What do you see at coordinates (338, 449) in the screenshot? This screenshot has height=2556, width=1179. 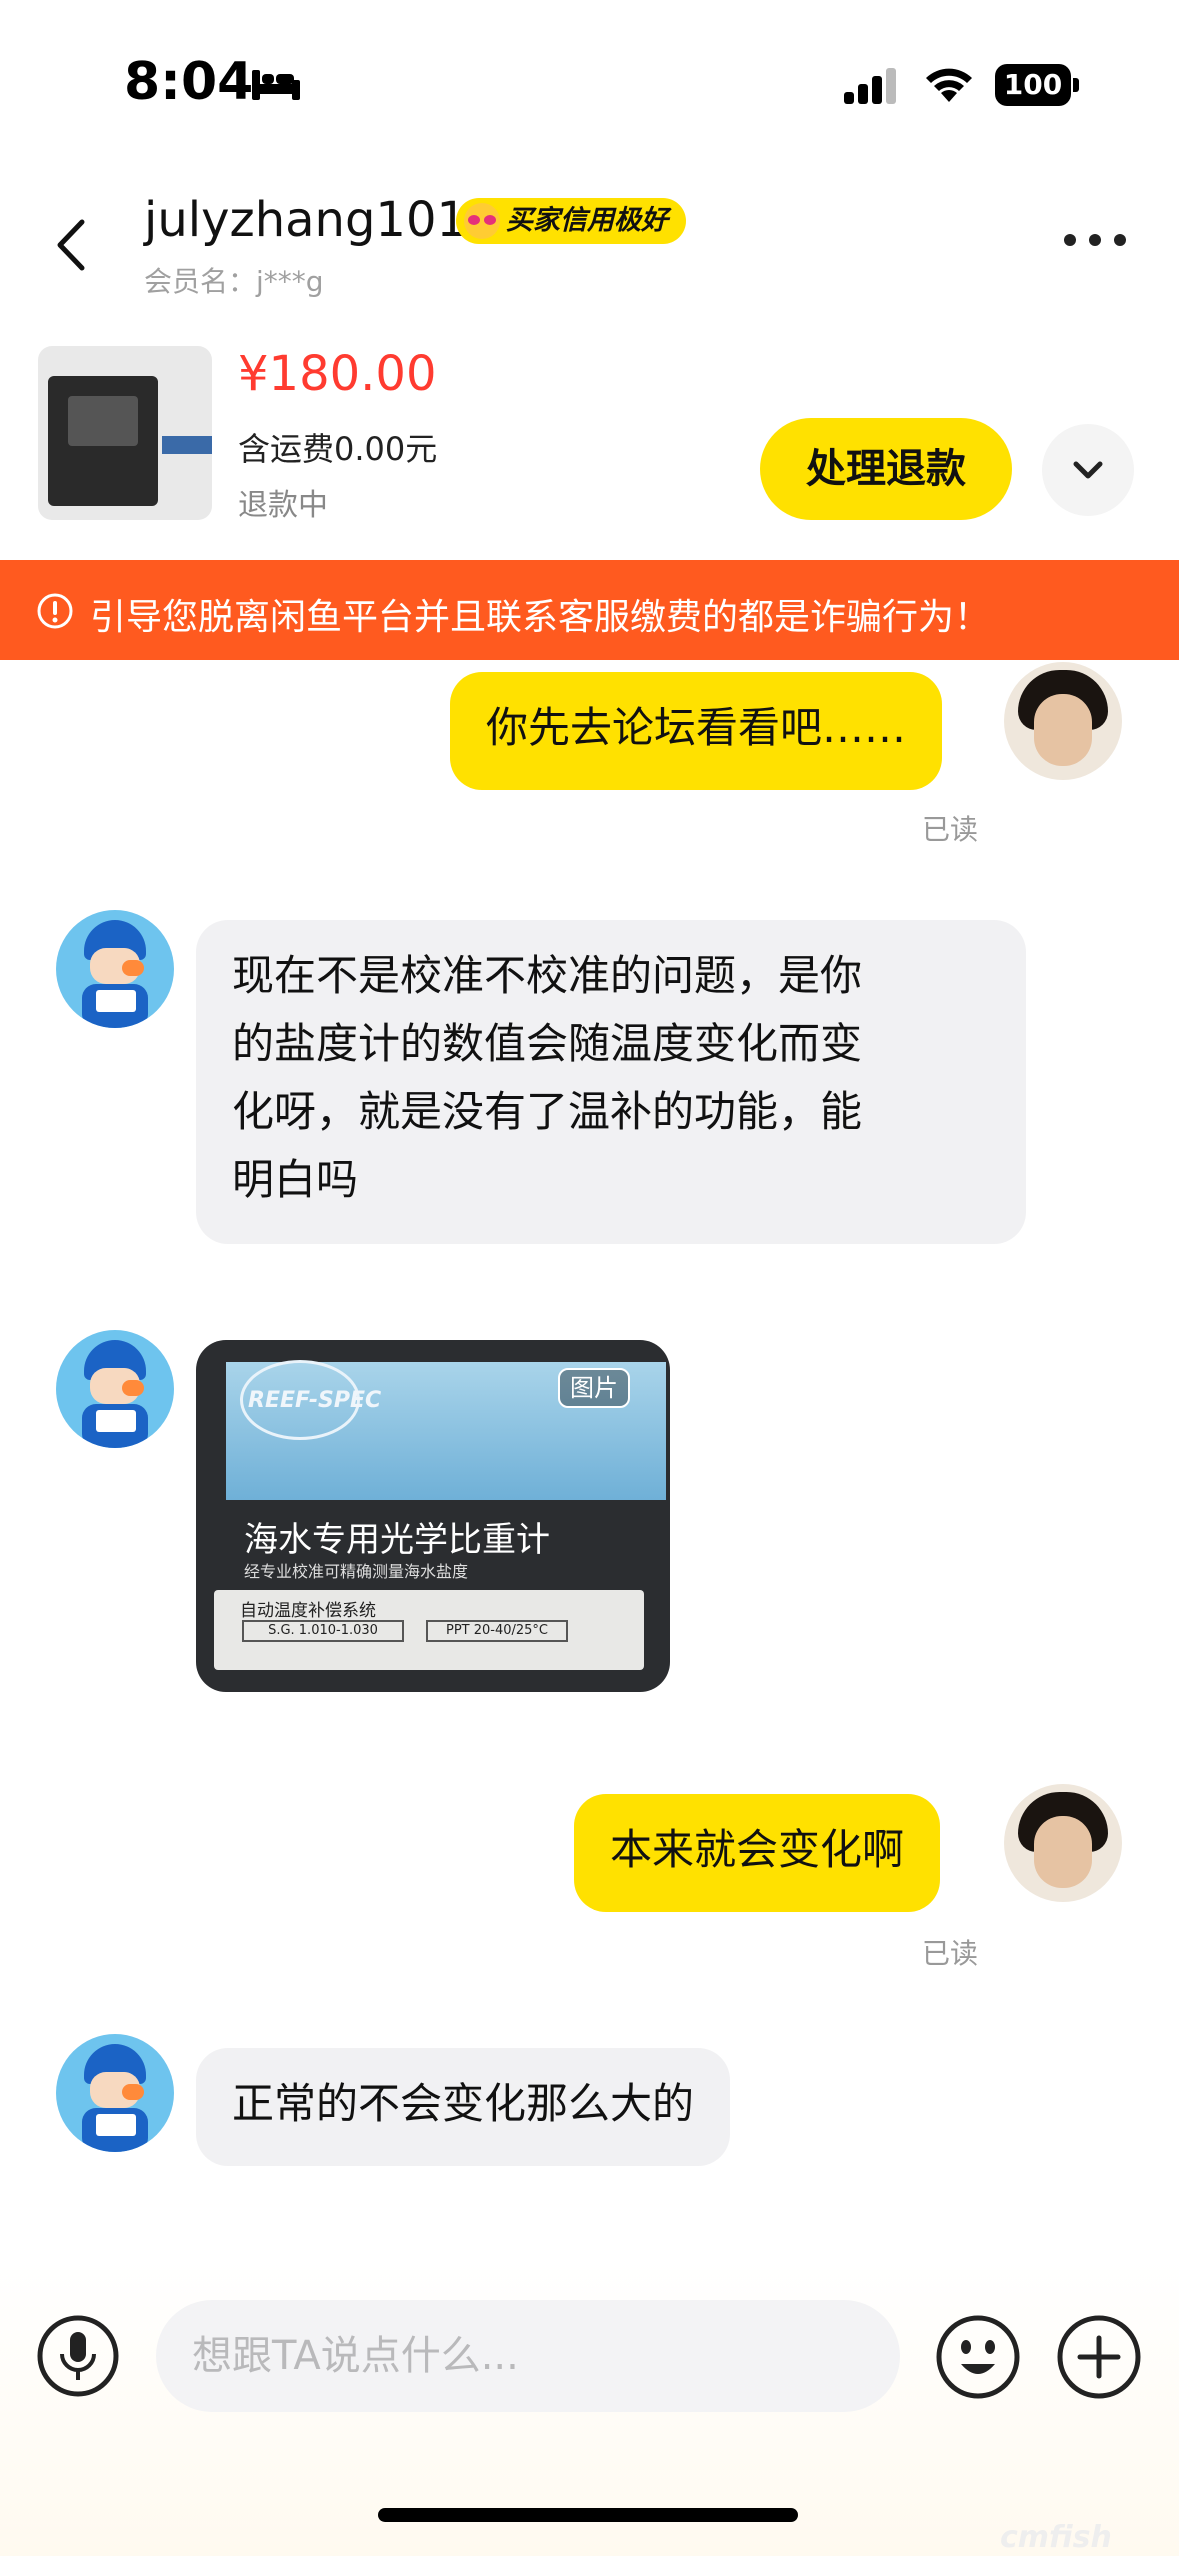 I see `shipping-fee: 含运费0.00元` at bounding box center [338, 449].